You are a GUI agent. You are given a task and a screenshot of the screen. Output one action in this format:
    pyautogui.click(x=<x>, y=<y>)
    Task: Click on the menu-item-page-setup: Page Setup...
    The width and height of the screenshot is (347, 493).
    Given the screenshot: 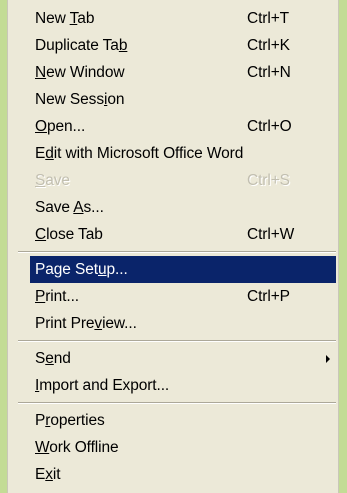 What is the action you would take?
    pyautogui.click(x=183, y=269)
    